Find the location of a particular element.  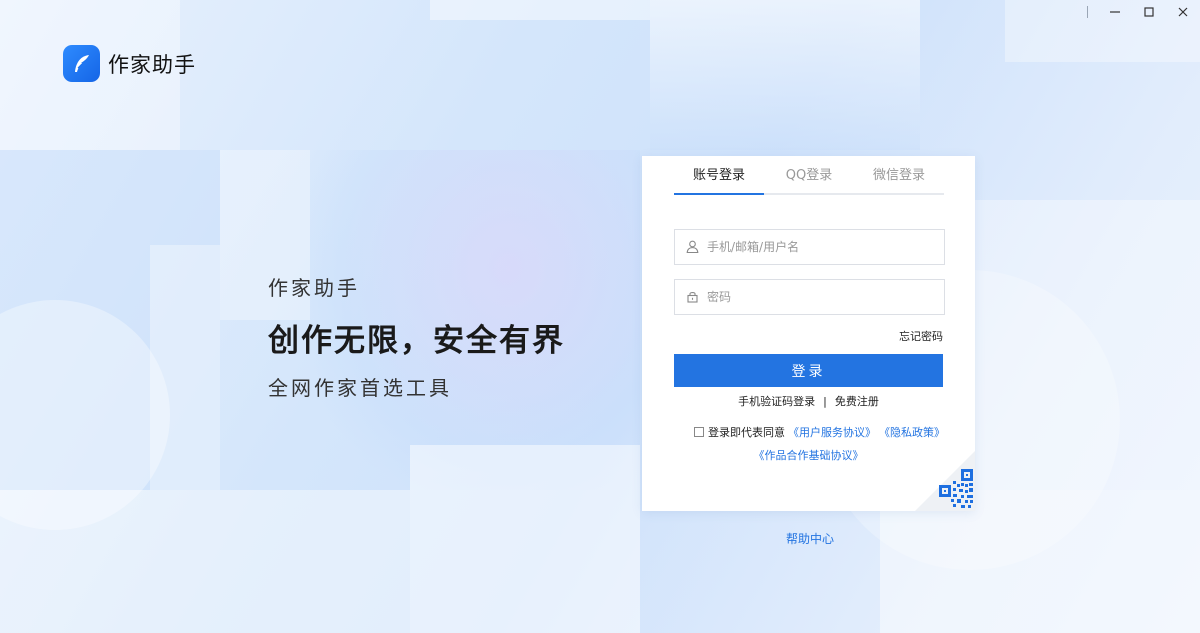

lock-icon is located at coordinates (692, 297).